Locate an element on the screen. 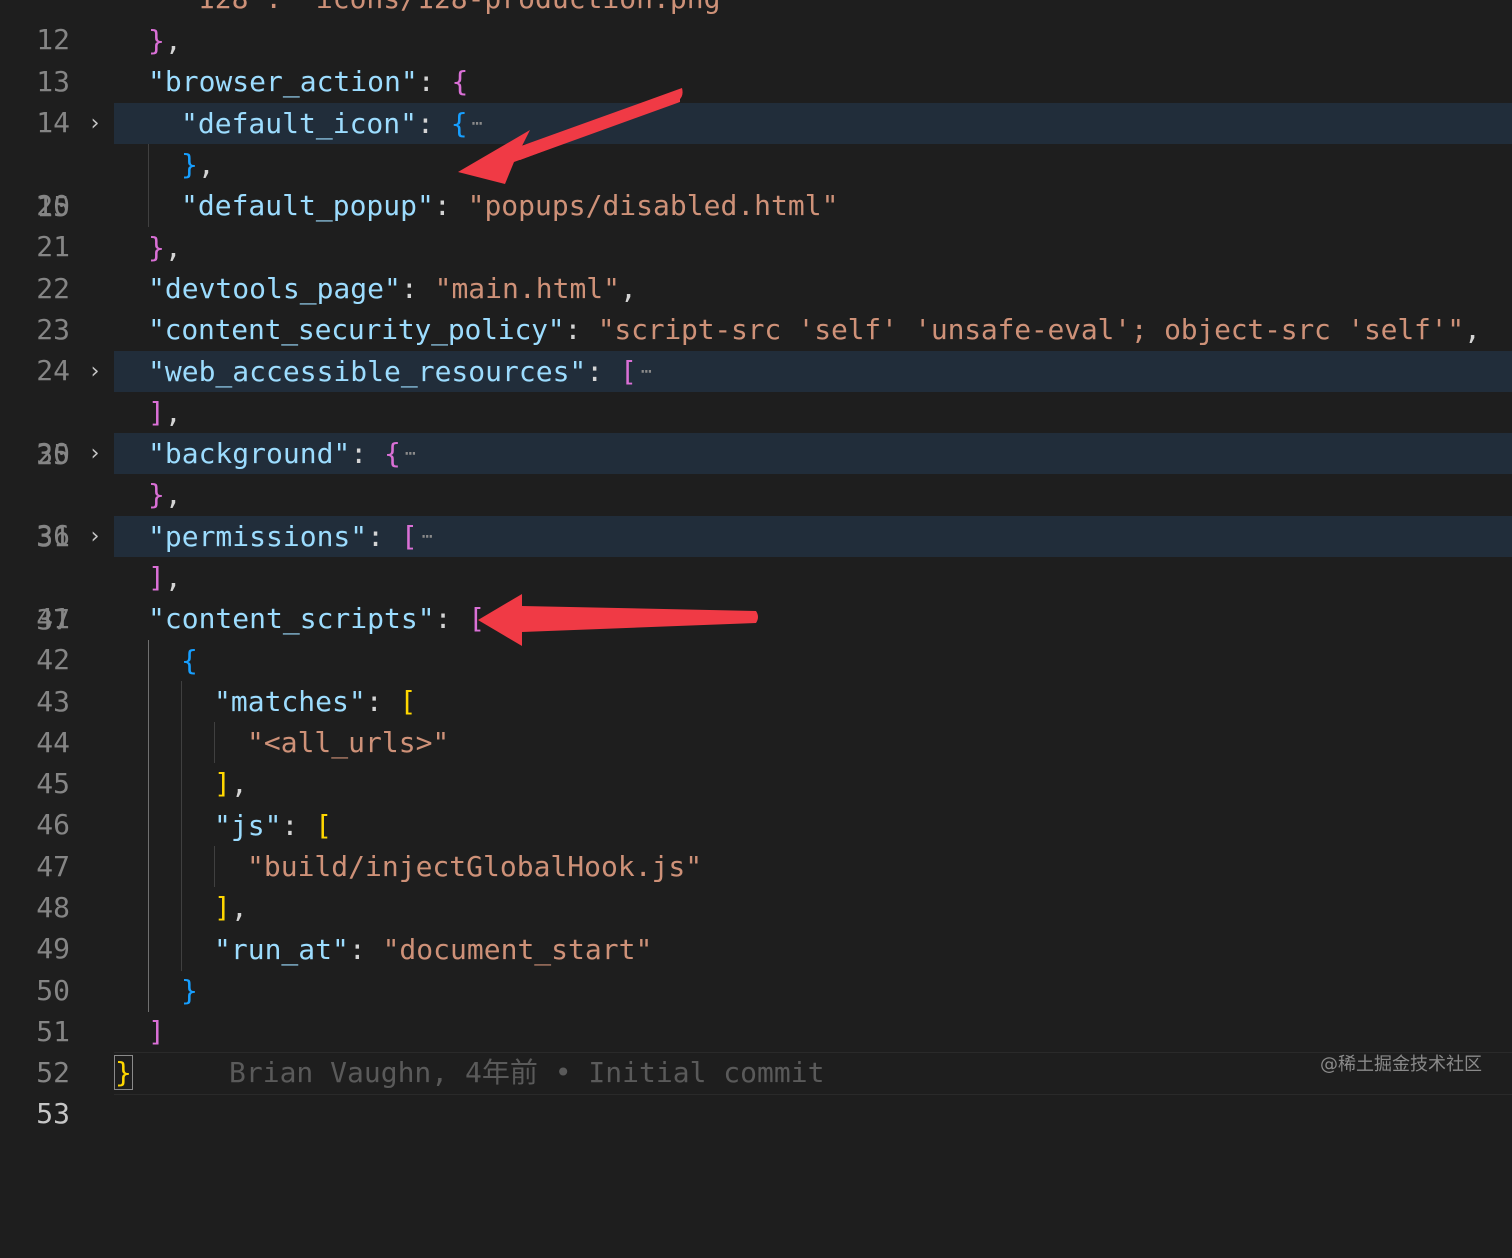  code-line: 12 "128": "icons/128-production.png" is located at coordinates (756, 28).